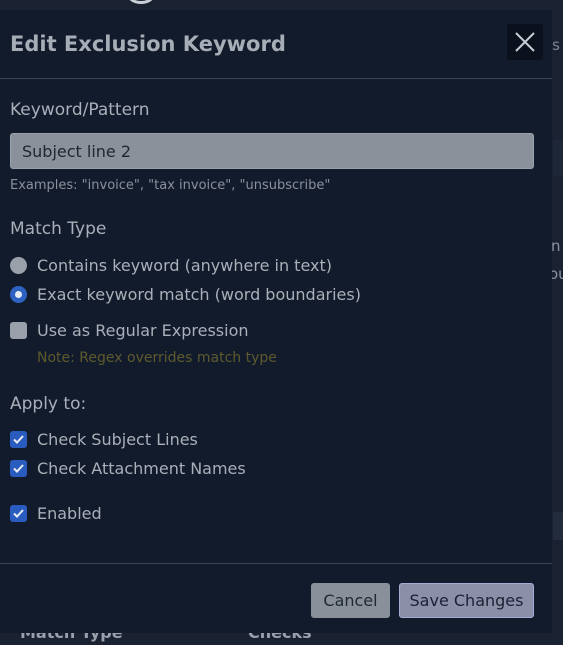  Describe the element at coordinates (58, 229) in the screenshot. I see `match-type-label: Match Type` at that location.